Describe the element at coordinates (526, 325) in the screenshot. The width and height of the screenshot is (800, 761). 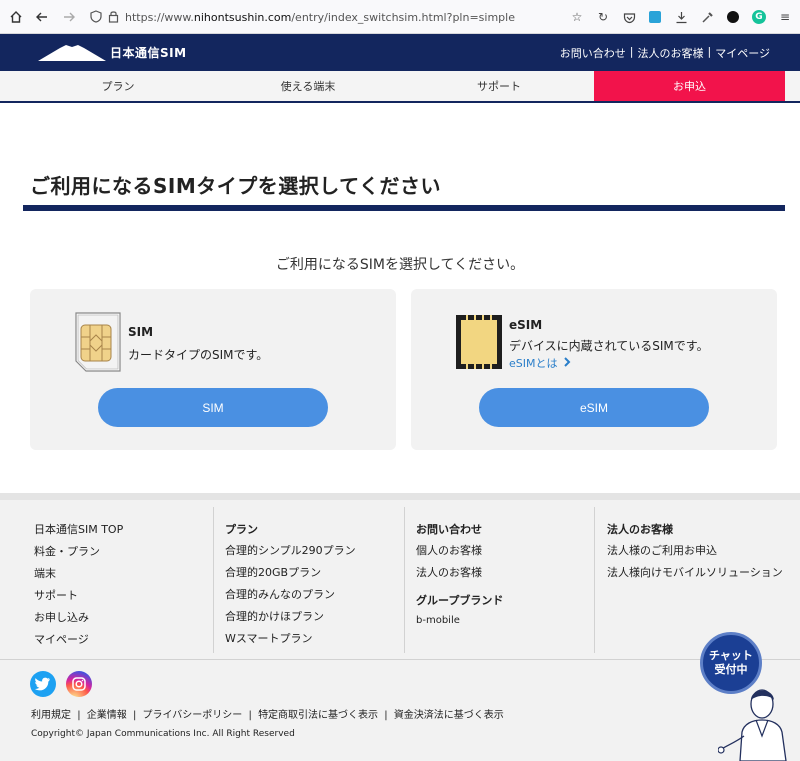
I see `esim-option-title: eSIM` at that location.